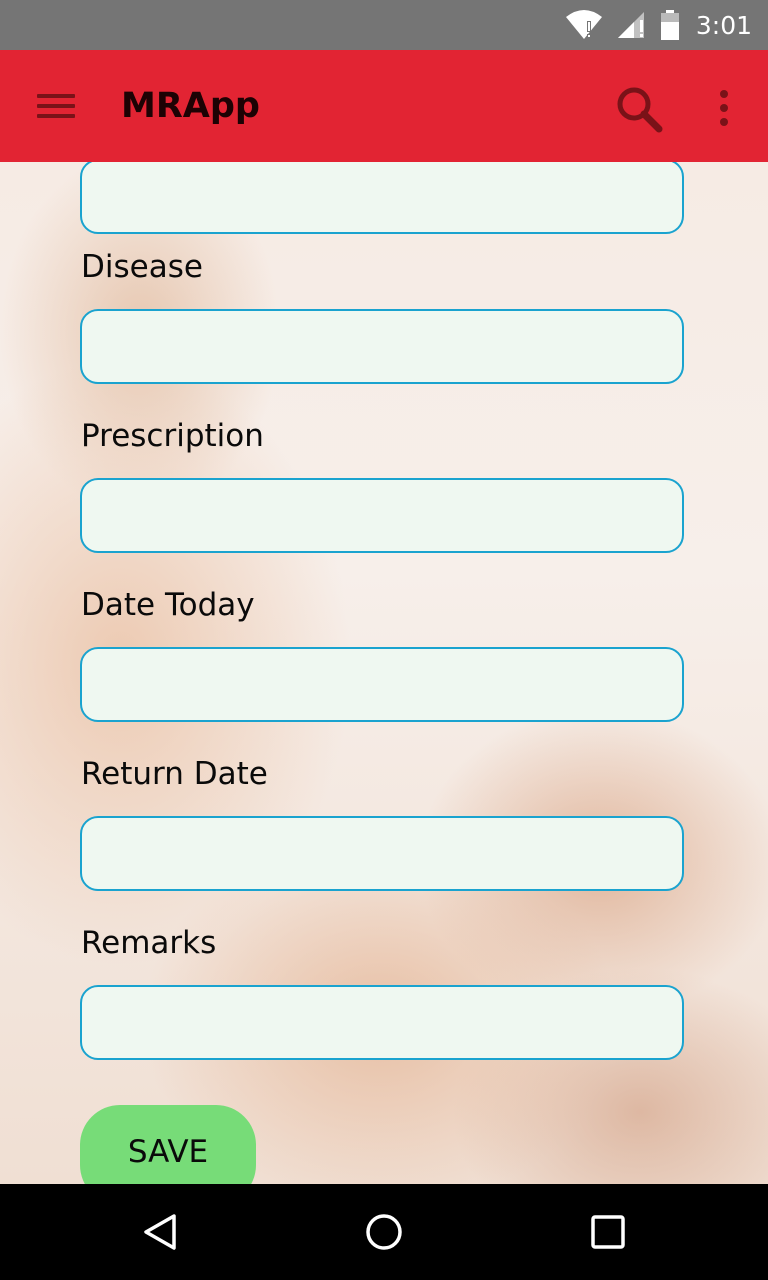 The width and height of the screenshot is (768, 1280). What do you see at coordinates (724, 108) in the screenshot?
I see `more-vert-icon` at bounding box center [724, 108].